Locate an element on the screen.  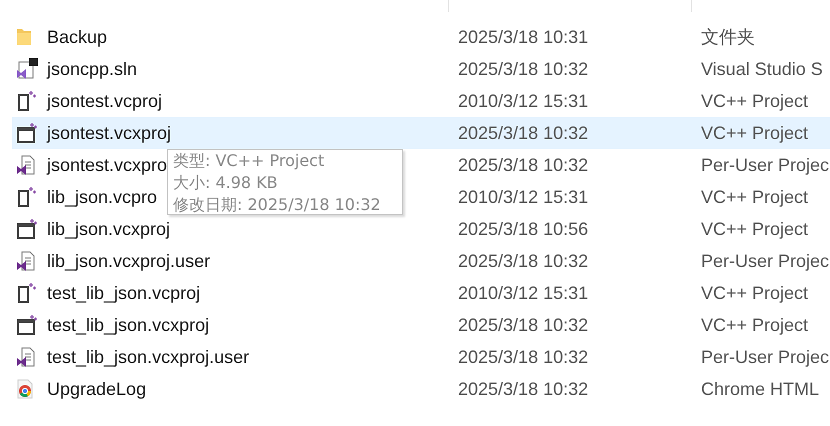
file-type: 文件夹 is located at coordinates (728, 37).